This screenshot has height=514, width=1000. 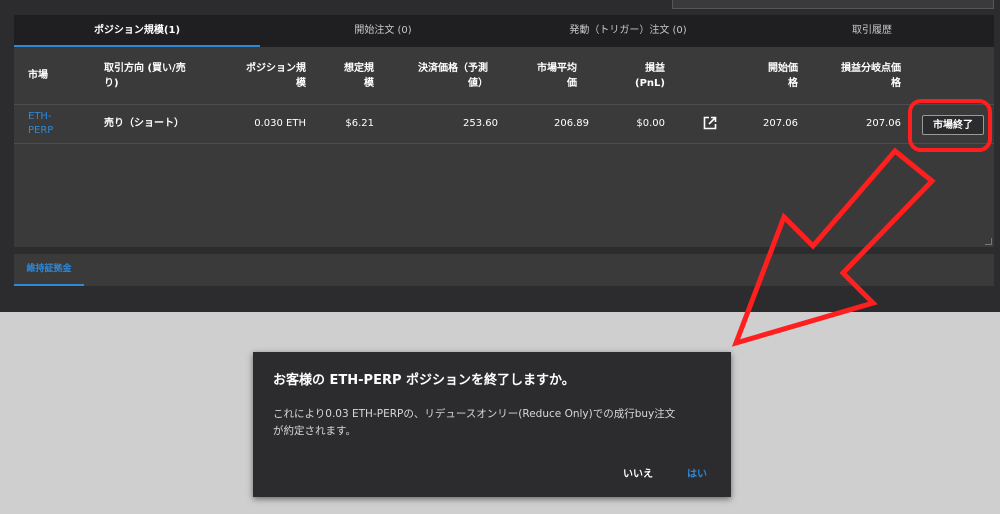 I want to click on tab-open-orders: 開始注文 (0), so click(x=383, y=31).